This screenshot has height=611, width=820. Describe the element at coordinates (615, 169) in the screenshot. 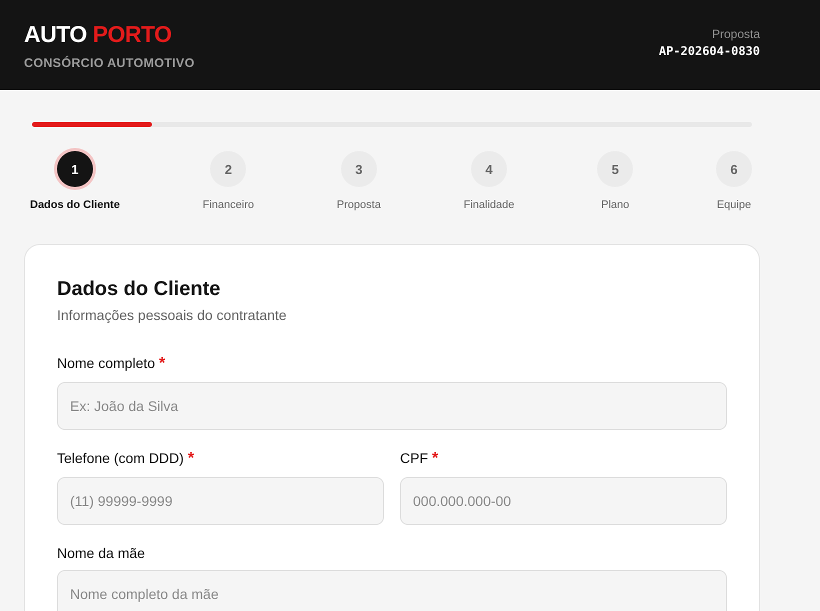

I see `step-number: 5` at that location.